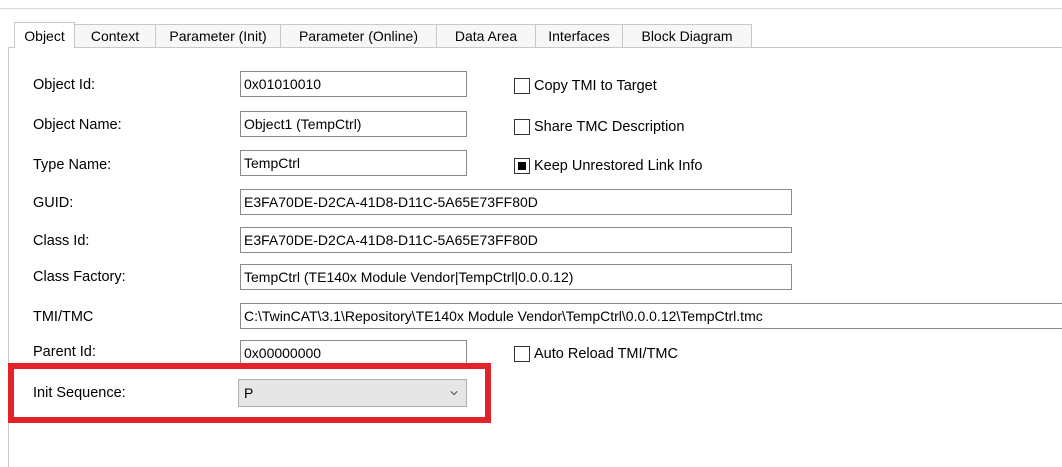  I want to click on share-tmc-box, so click(522, 127).